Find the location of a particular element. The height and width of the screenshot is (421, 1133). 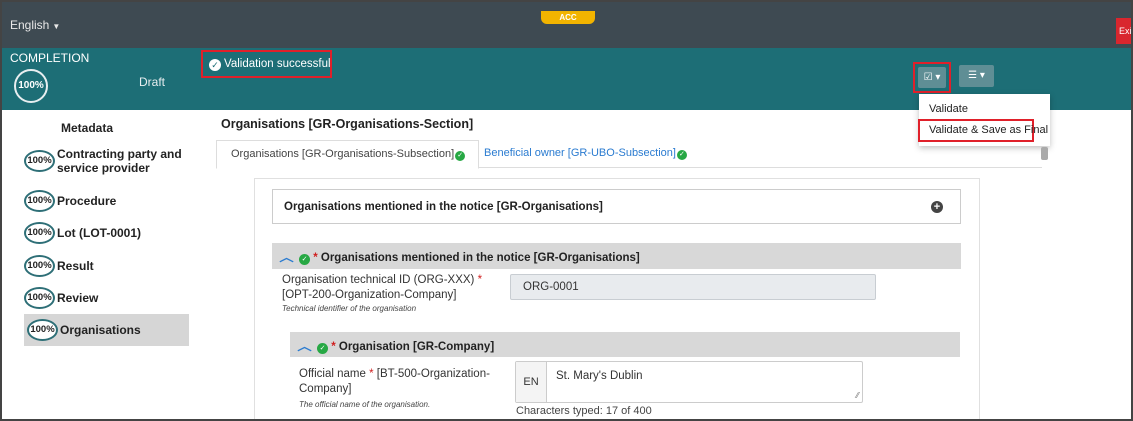

tab-beneficial-owner: Beneficial owner [GR-UBO-Subsection] ✓ is located at coordinates (585, 153).